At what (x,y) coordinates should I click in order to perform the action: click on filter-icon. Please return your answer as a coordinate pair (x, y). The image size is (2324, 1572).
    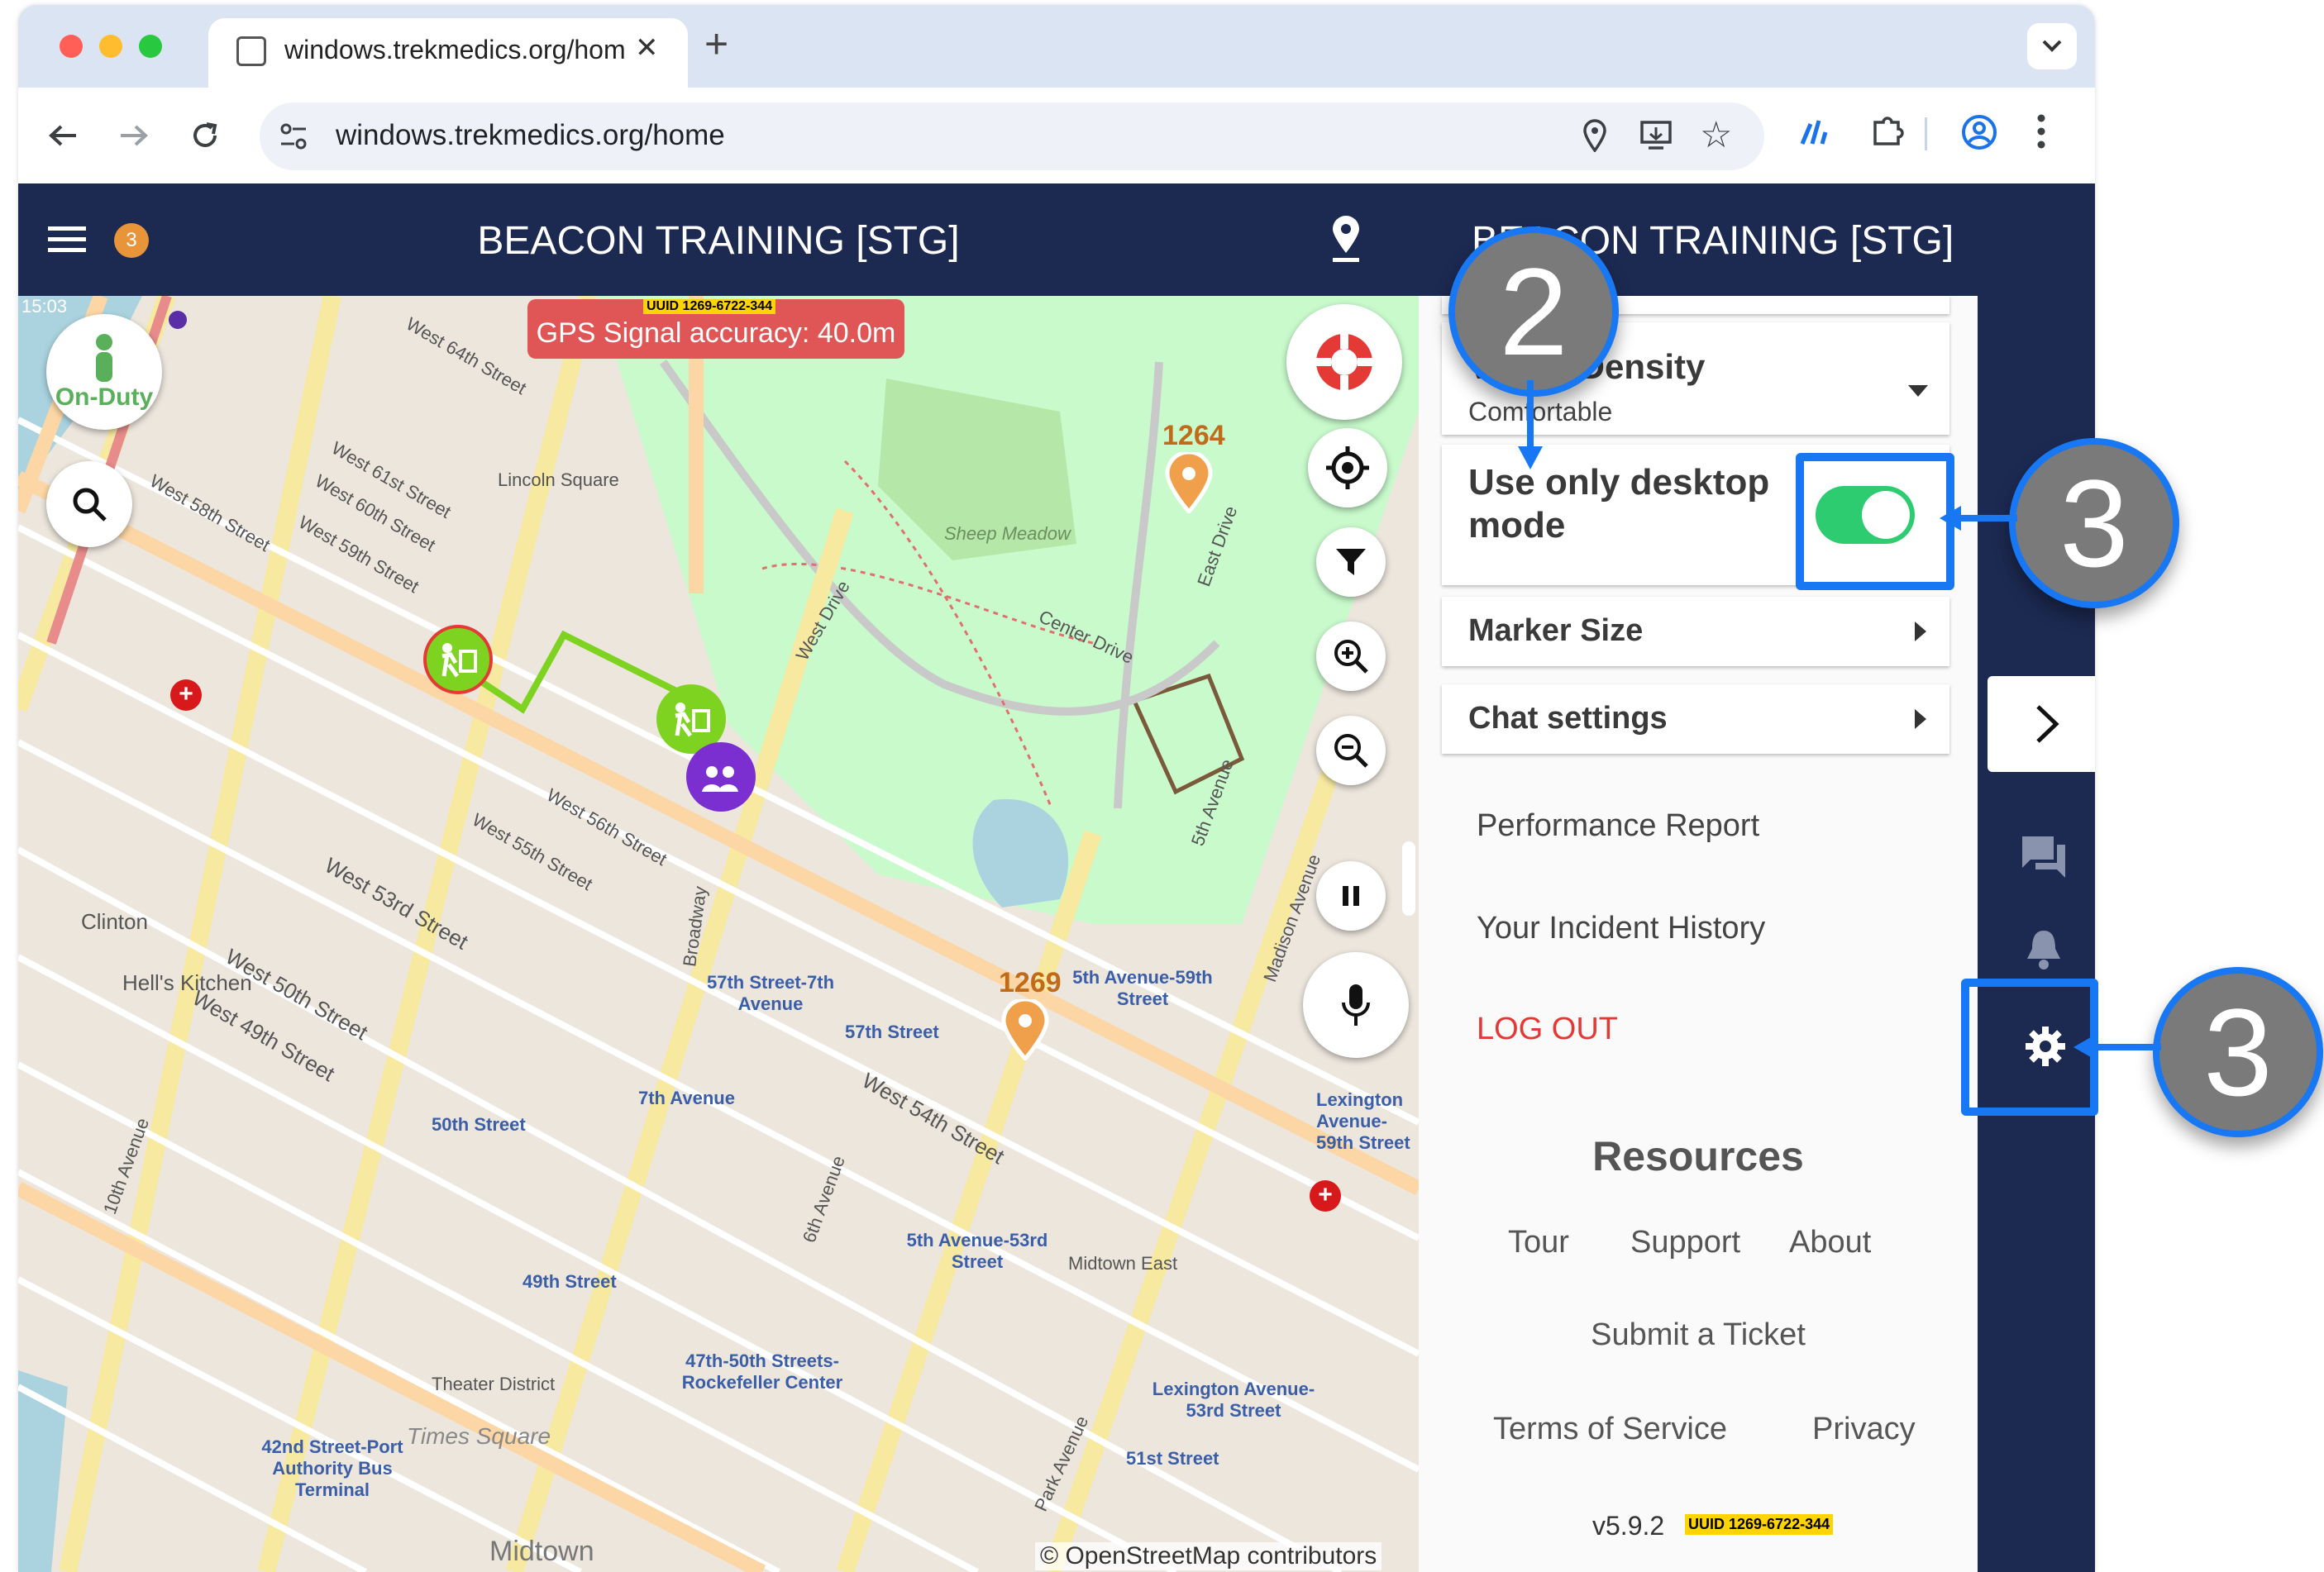
    Looking at the image, I should click on (1351, 562).